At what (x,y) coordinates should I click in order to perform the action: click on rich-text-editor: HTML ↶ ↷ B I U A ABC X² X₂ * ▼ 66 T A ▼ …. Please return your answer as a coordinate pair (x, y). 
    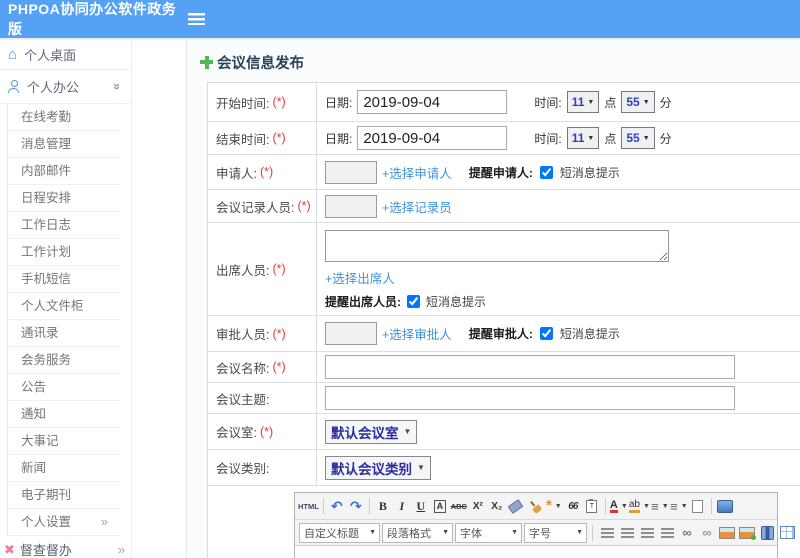
    Looking at the image, I should click on (544, 525).